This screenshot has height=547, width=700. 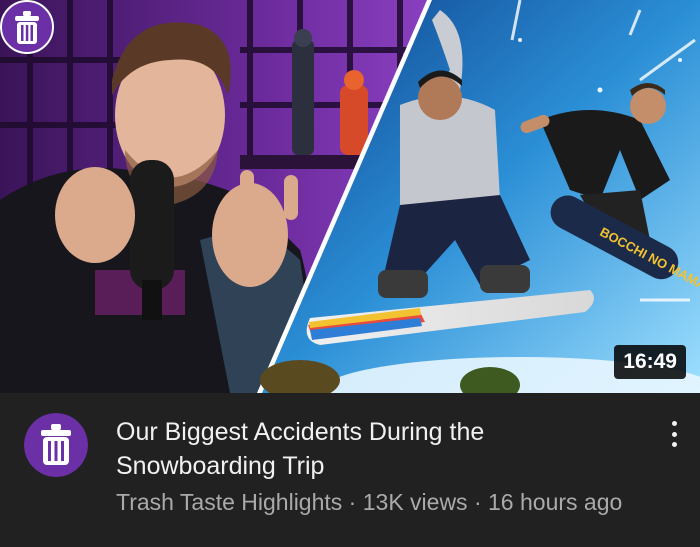 What do you see at coordinates (229, 502) in the screenshot?
I see `channel-name: Trash Taste Highlights` at bounding box center [229, 502].